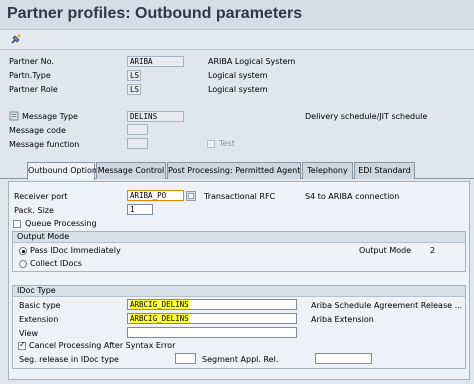 This screenshot has width=474, height=384. Describe the element at coordinates (44, 144) in the screenshot. I see `message-function-label: Message function` at that location.